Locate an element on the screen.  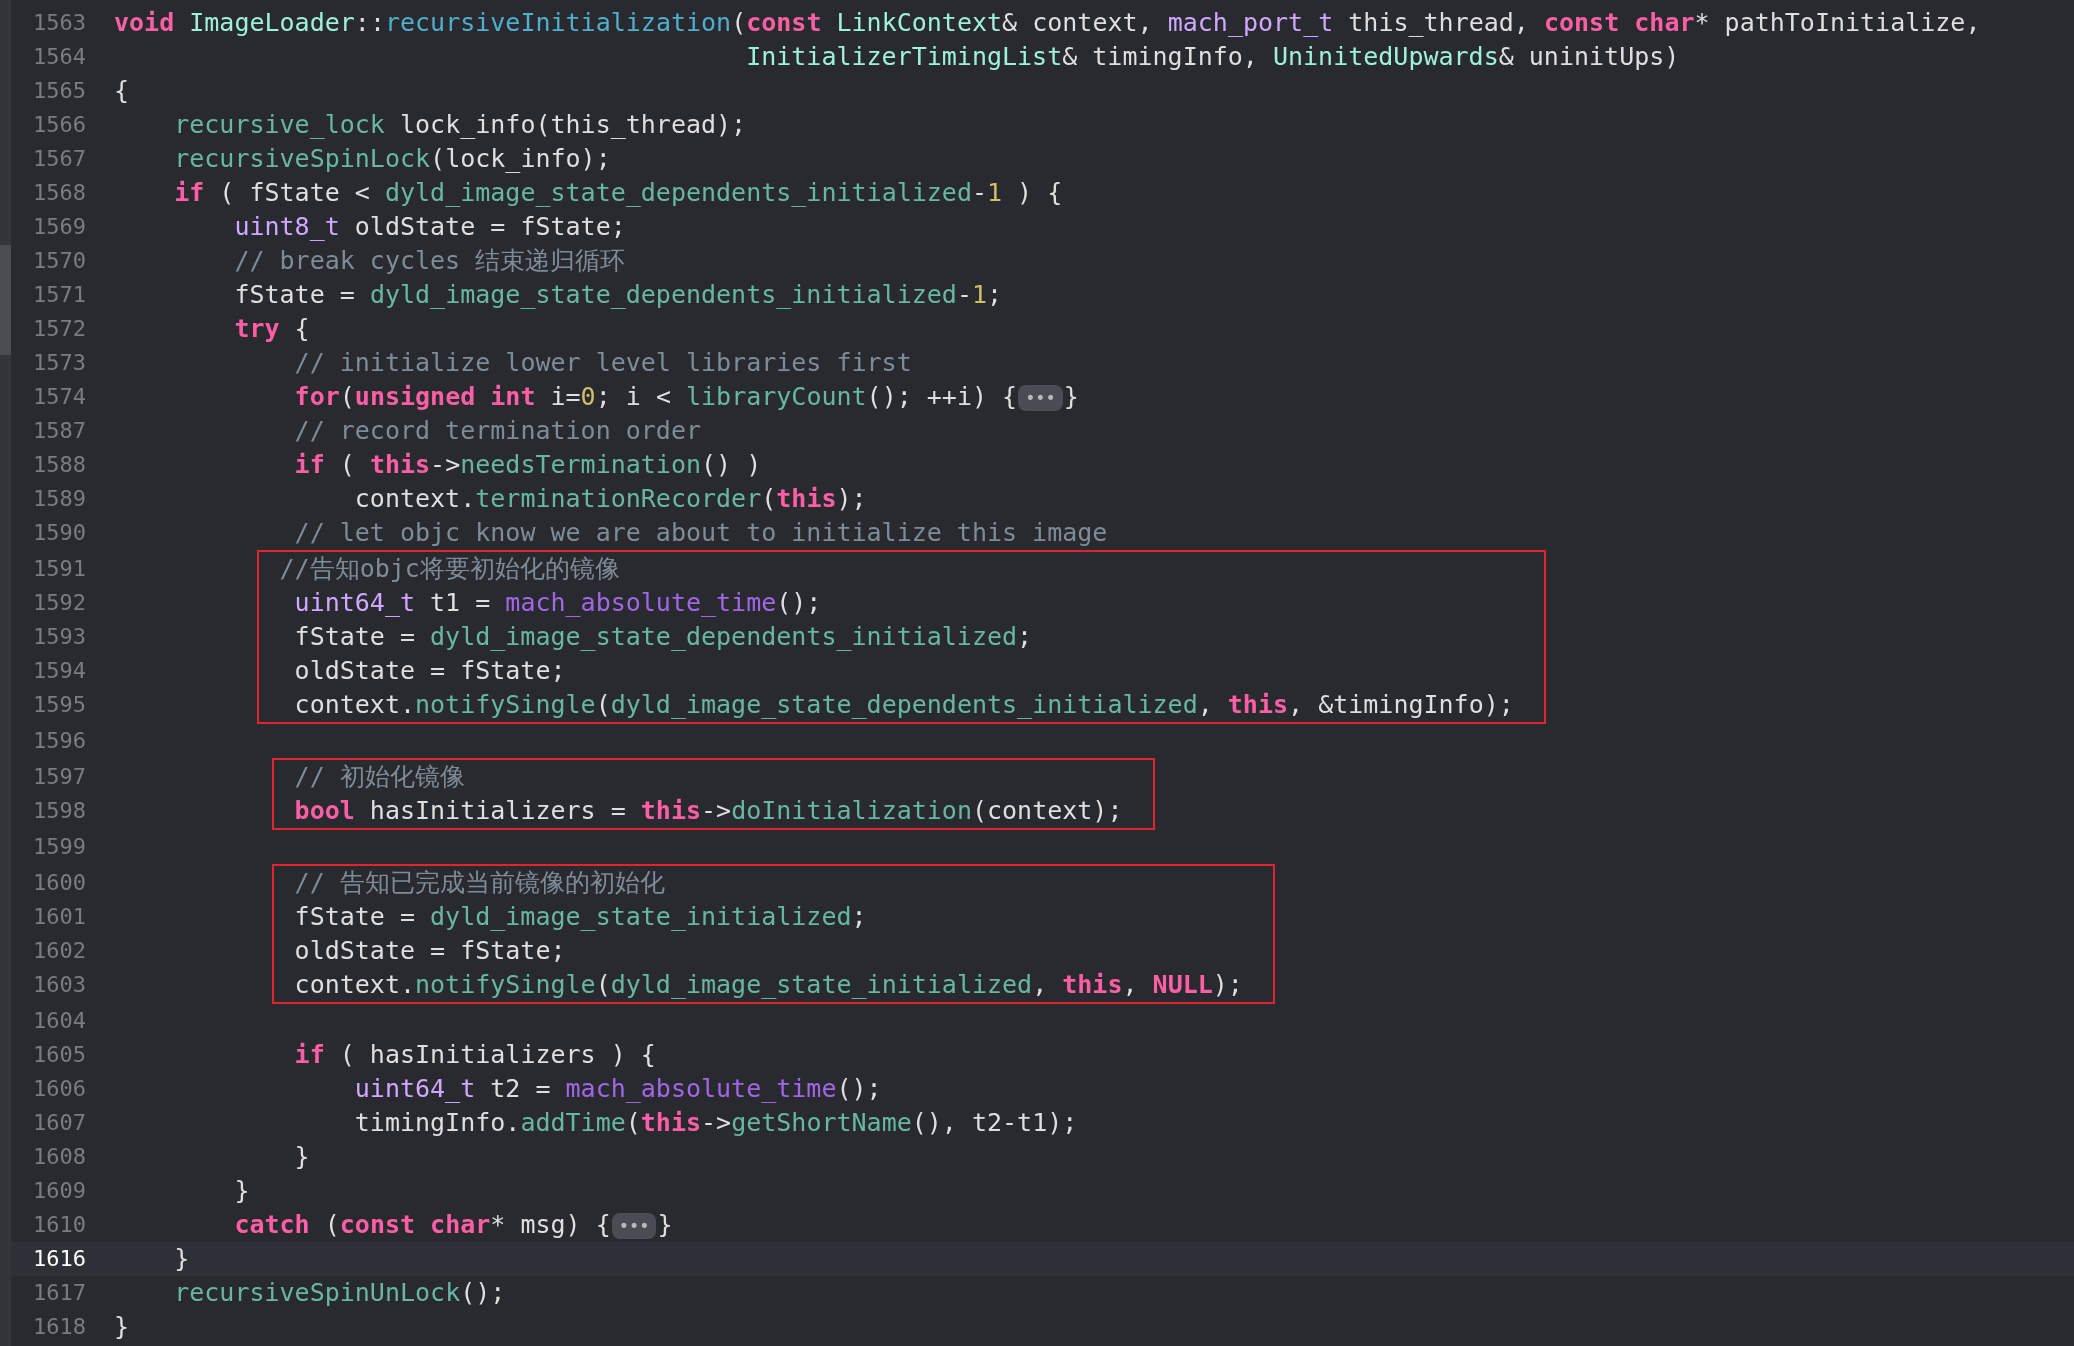
code-line: try { is located at coordinates (272, 329).